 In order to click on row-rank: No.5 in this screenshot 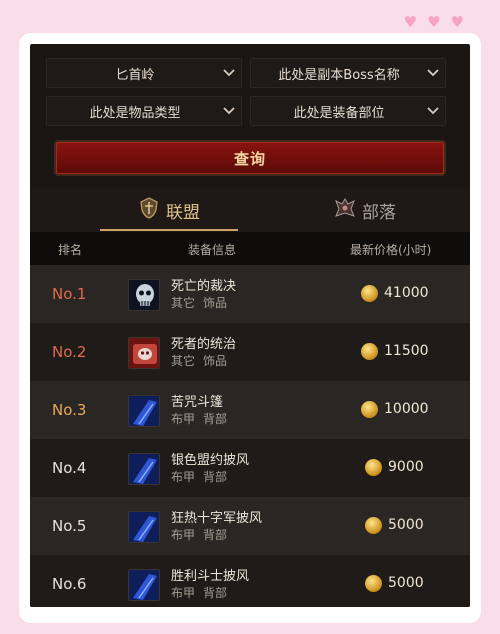, I will do `click(69, 526)`.